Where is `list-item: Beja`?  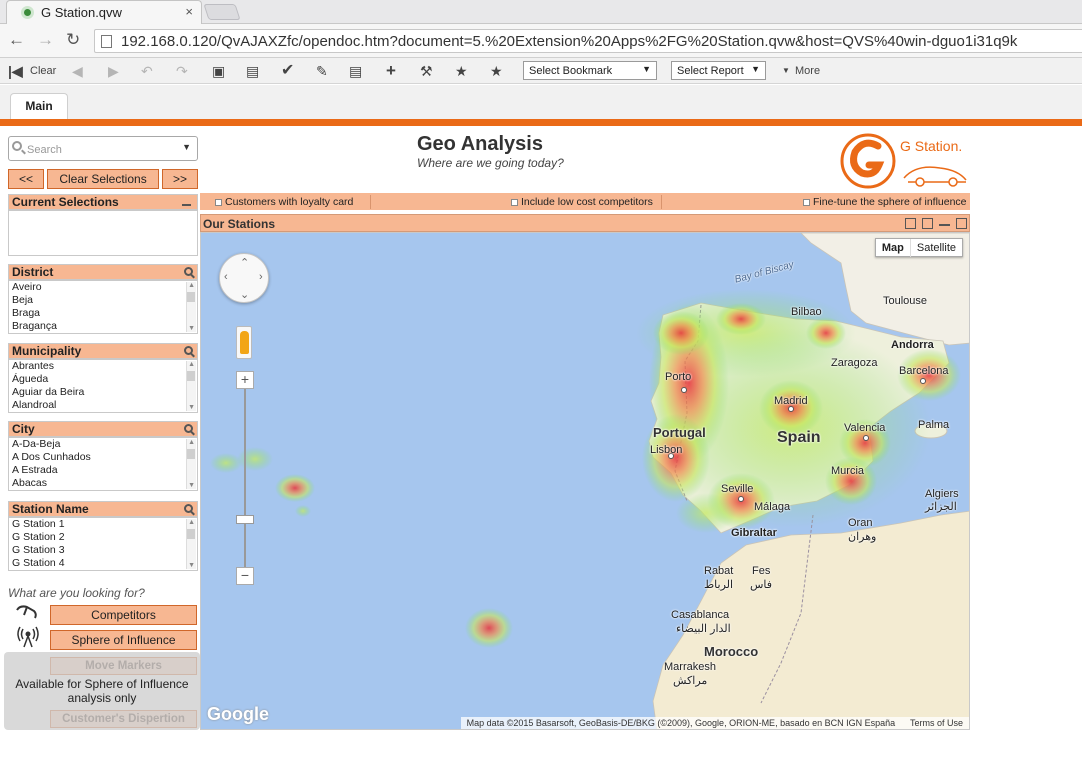 list-item: Beja is located at coordinates (103, 300).